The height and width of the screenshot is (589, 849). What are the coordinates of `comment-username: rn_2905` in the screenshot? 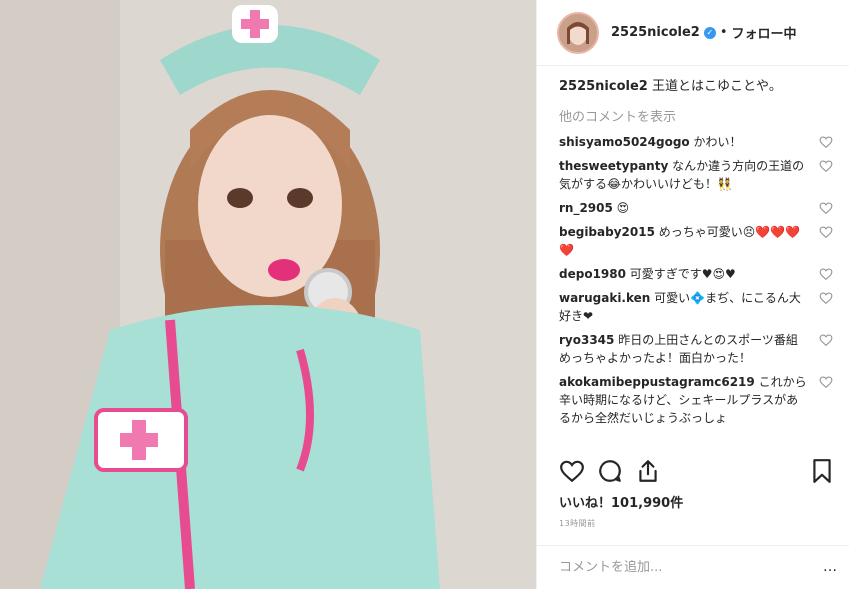 It's located at (586, 208).